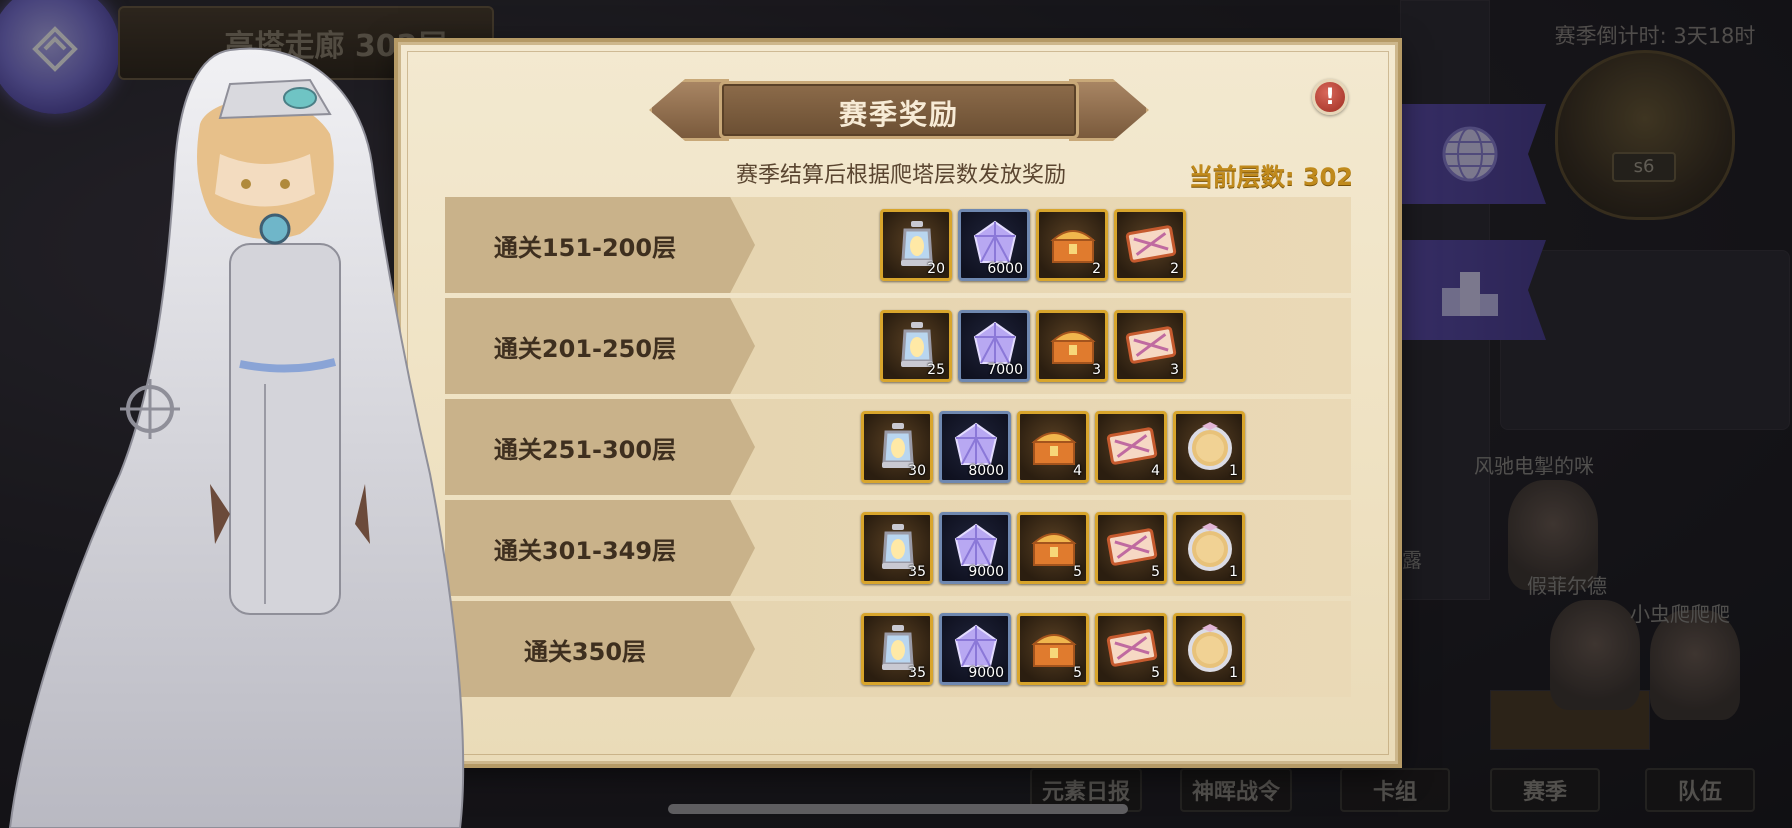 The image size is (1792, 828). I want to click on reward-tier-row: 通关201-250层 25 7000 3 3, so click(898, 346).